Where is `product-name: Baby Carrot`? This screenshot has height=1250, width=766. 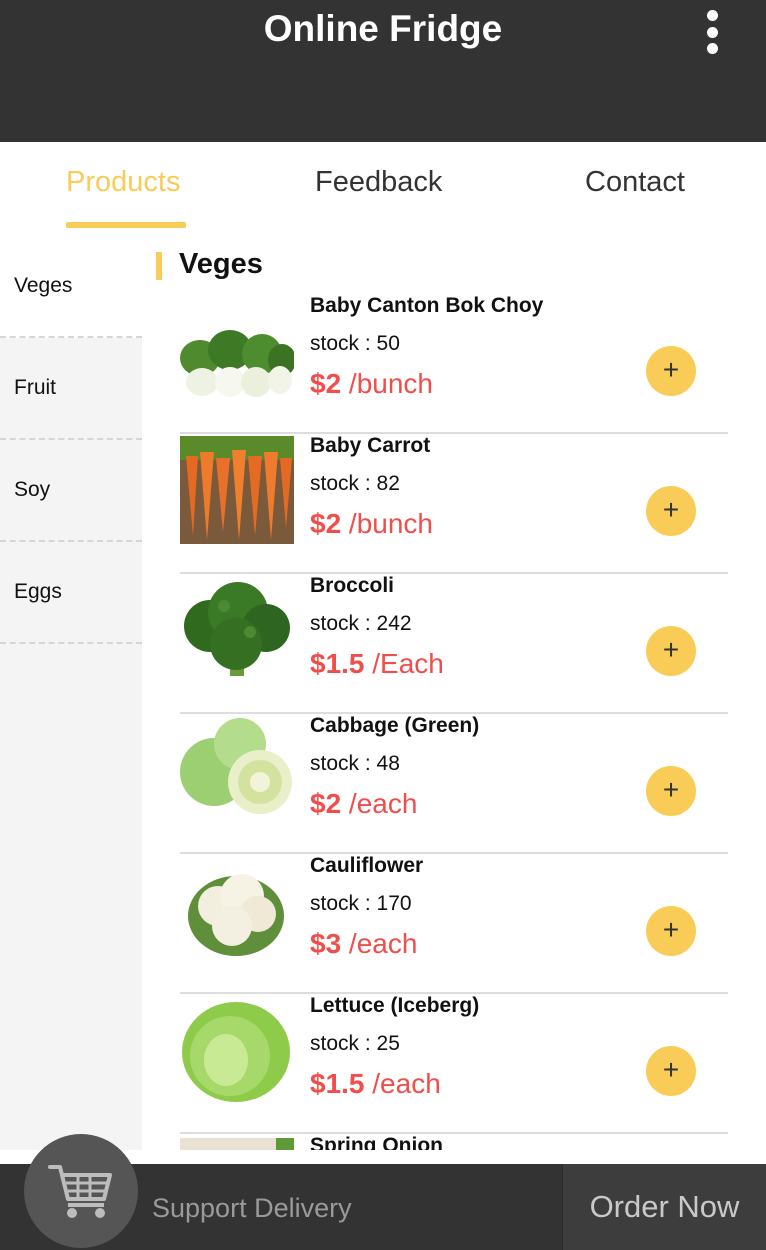 product-name: Baby Carrot is located at coordinates (370, 445).